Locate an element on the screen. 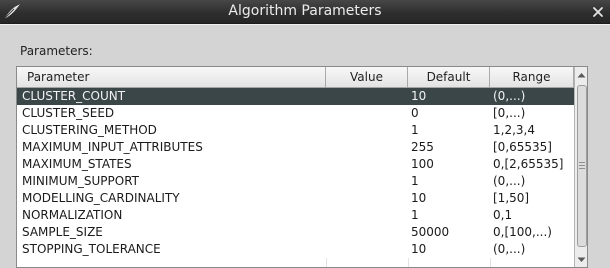 The image size is (610, 268). column-header-default: Default is located at coordinates (449, 77).